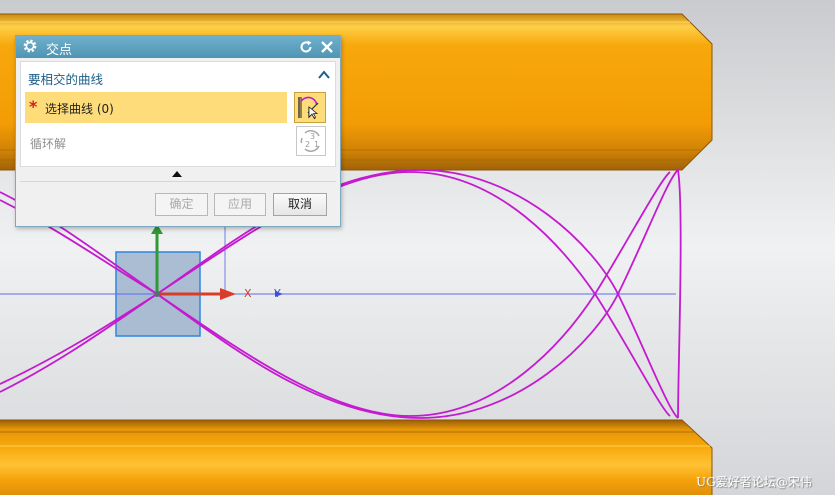 The image size is (835, 495). Describe the element at coordinates (306, 47) in the screenshot. I see `reset-icon` at that location.